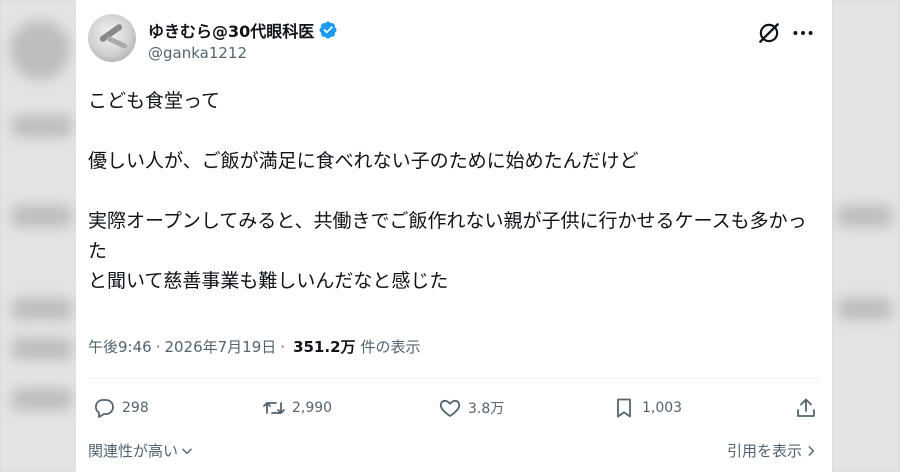  I want to click on like-icon, so click(450, 408).